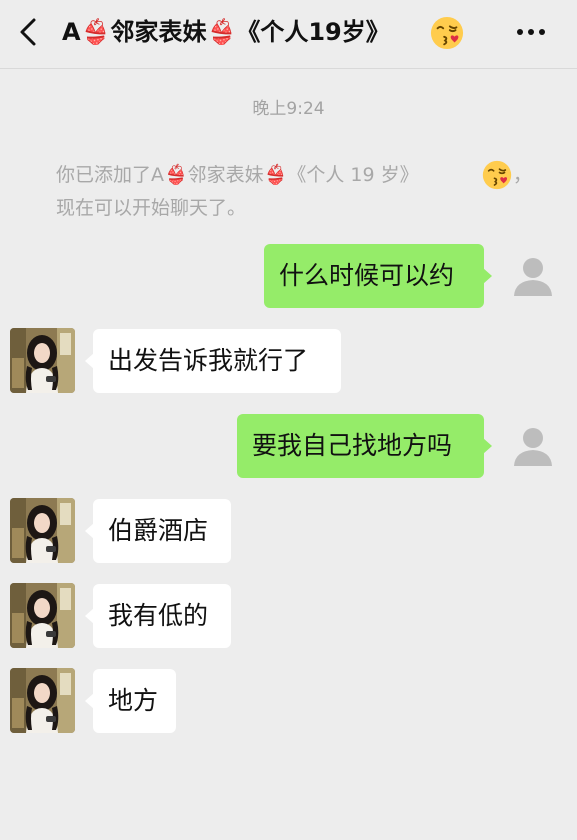  What do you see at coordinates (288, 109) in the screenshot?
I see `message-timestamp: 晚上9:24` at bounding box center [288, 109].